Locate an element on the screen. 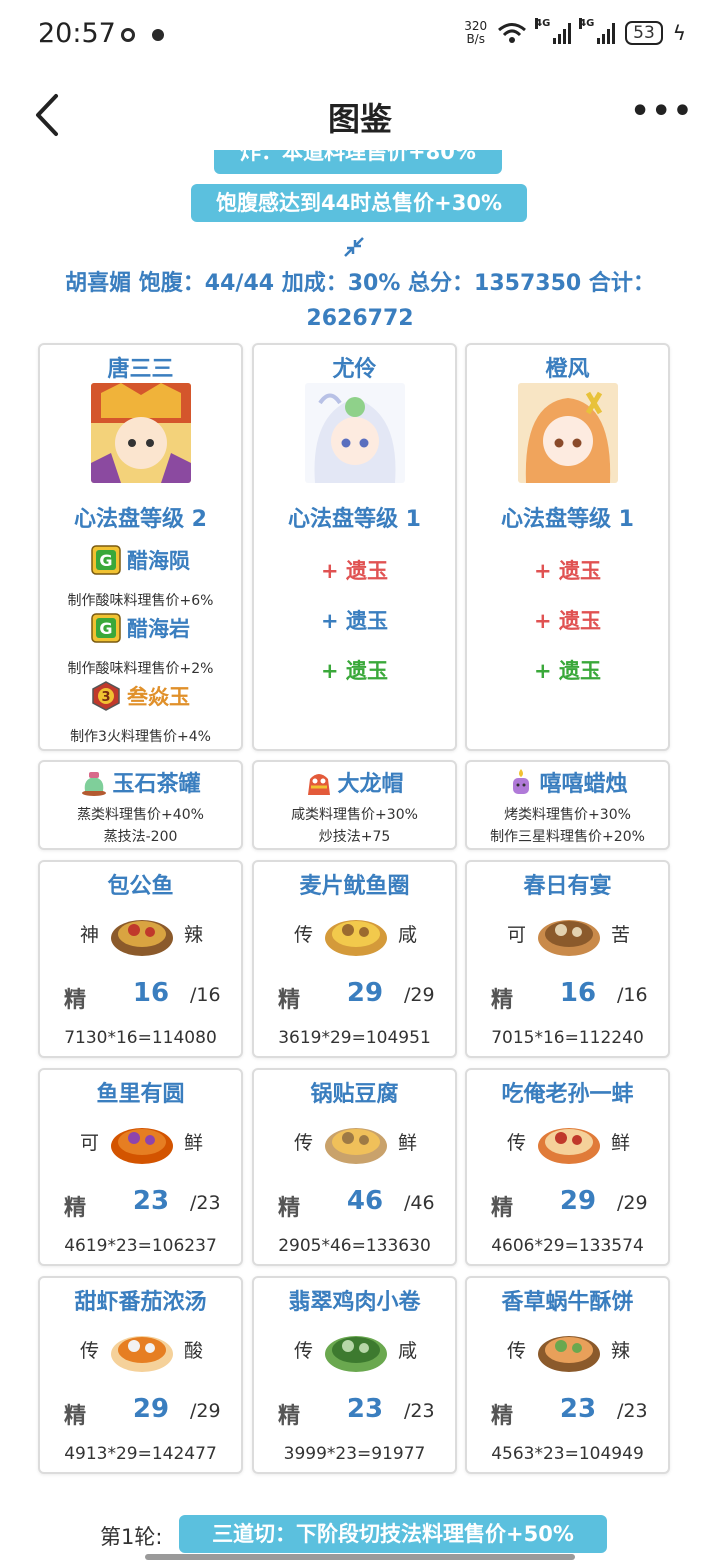  summary-total: 2626772 is located at coordinates (360, 318).